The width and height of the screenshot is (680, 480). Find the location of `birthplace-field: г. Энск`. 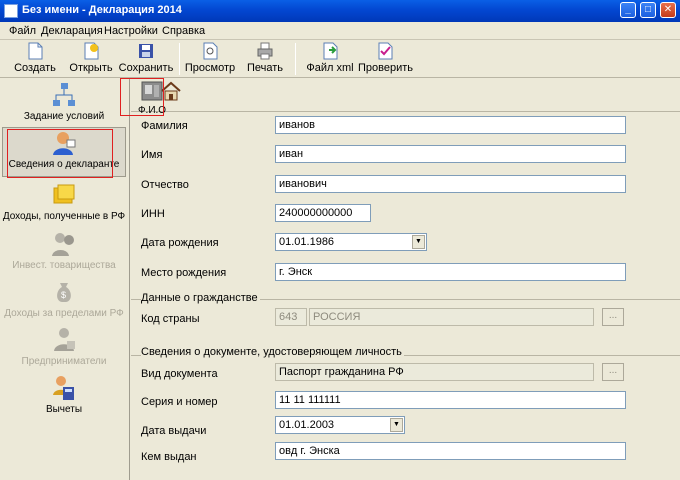

birthplace-field: г. Энск is located at coordinates (450, 272).